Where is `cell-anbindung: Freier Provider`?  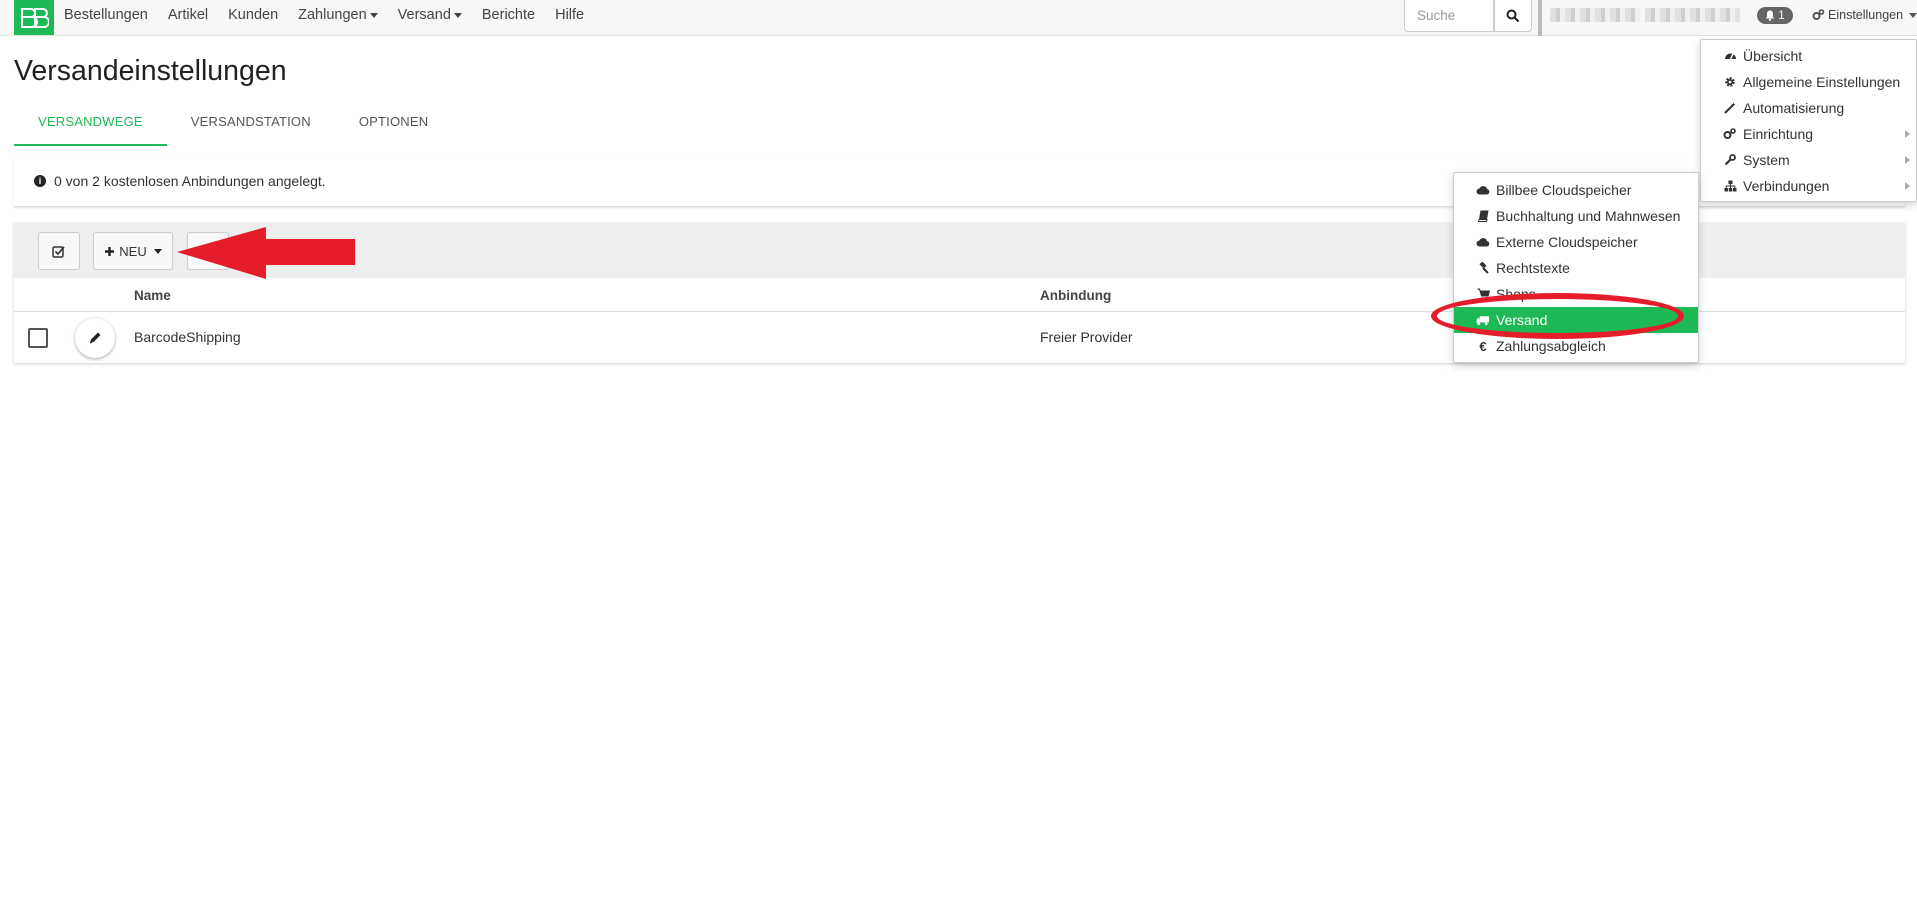 cell-anbindung: Freier Provider is located at coordinates (1086, 337).